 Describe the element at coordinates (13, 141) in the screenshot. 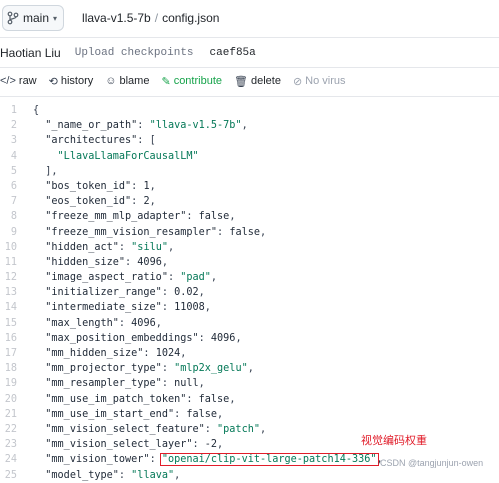

I see `line-number: 3` at that location.